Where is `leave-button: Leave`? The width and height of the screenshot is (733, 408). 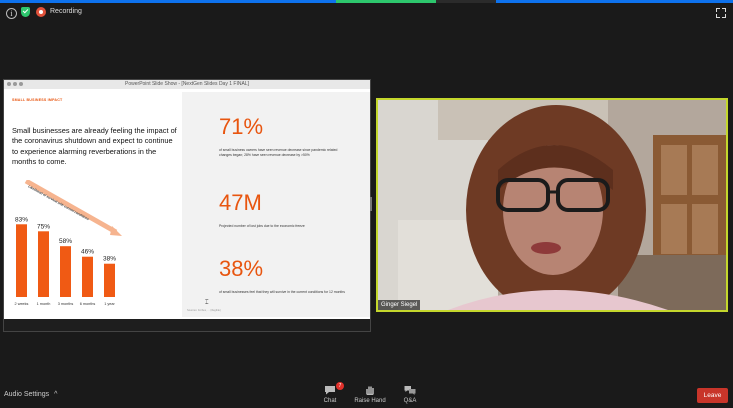
leave-button: Leave is located at coordinates (712, 395).